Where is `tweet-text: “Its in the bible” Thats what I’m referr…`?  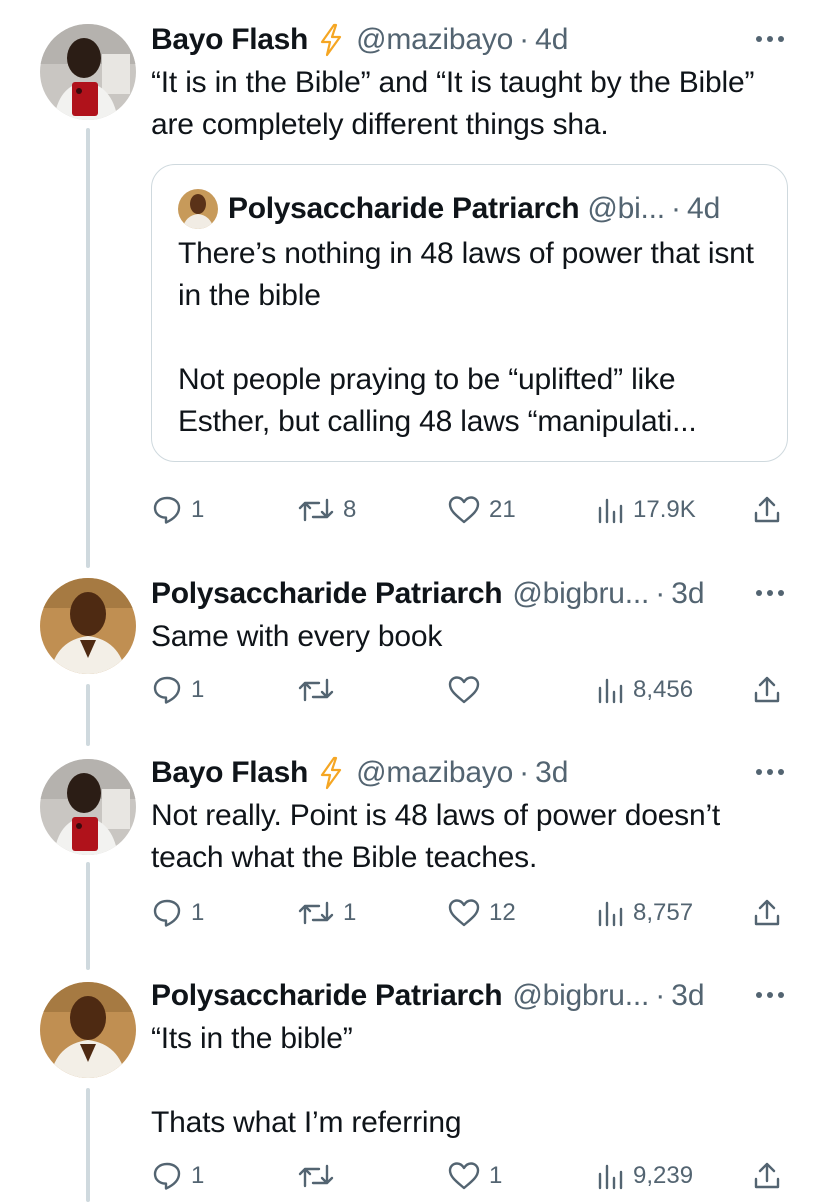
tweet-text: “Its in the bible” Thats what I’m referr… is located at coordinates (306, 1080).